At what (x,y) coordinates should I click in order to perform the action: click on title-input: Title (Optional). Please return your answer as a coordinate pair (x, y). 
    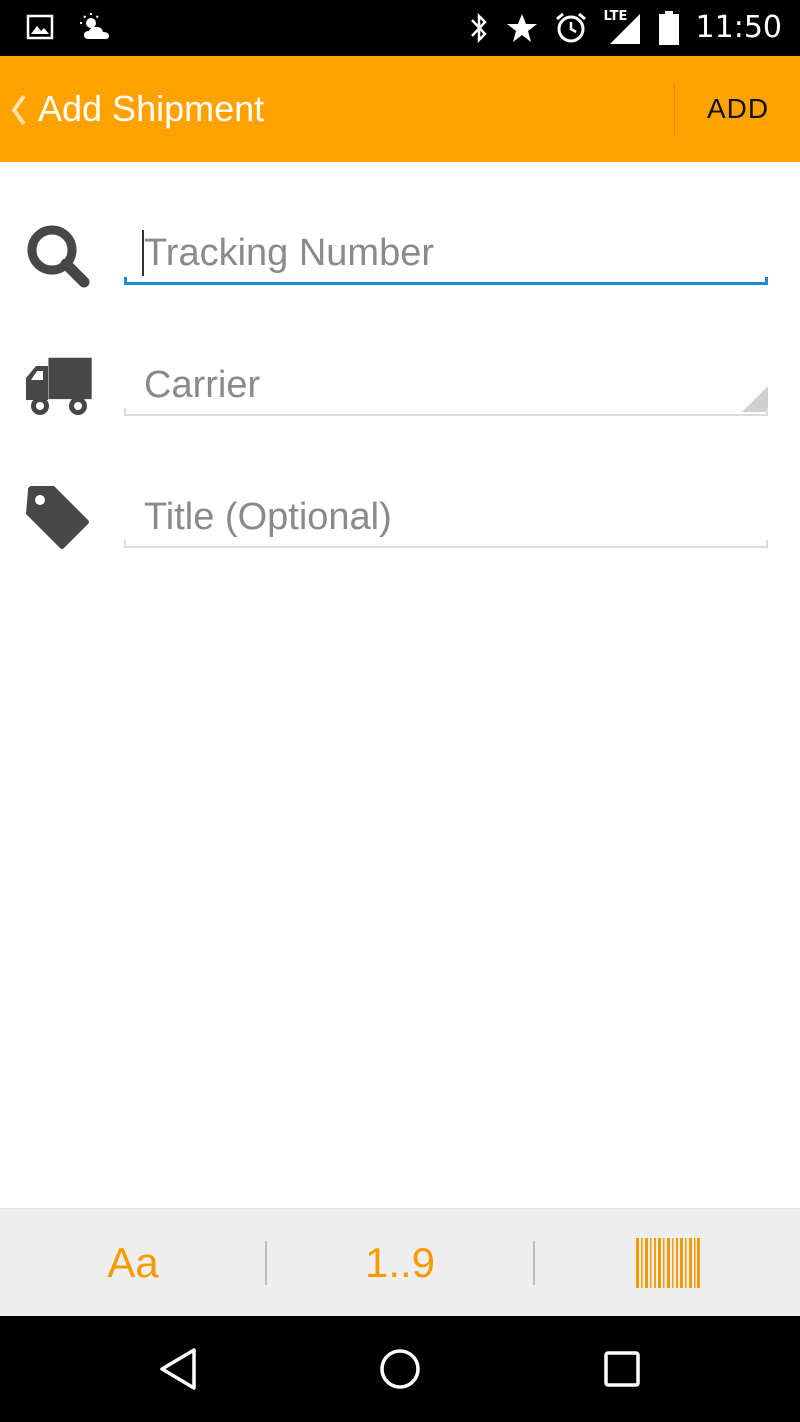
    Looking at the image, I should click on (446, 517).